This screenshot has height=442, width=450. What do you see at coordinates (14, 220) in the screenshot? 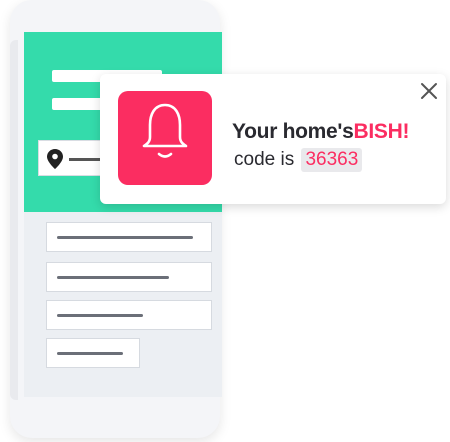
I see `phone-side` at bounding box center [14, 220].